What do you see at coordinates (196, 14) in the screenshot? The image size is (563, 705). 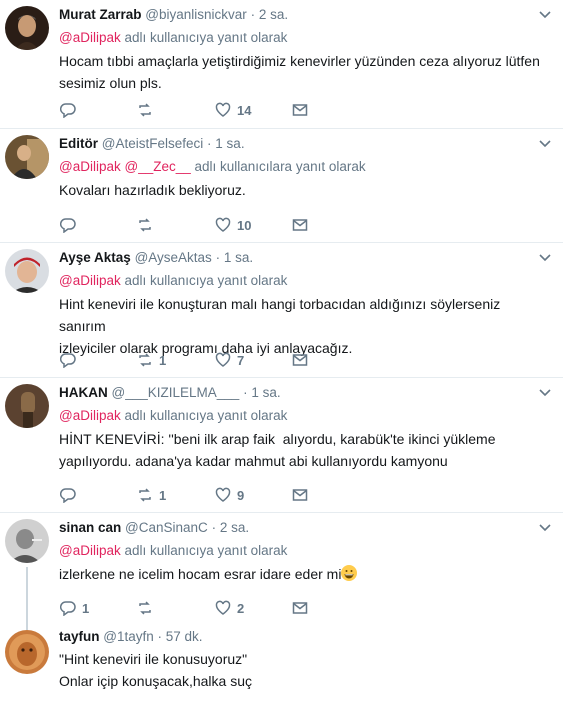 I see `user-handle: @biyanlisnickvar` at bounding box center [196, 14].